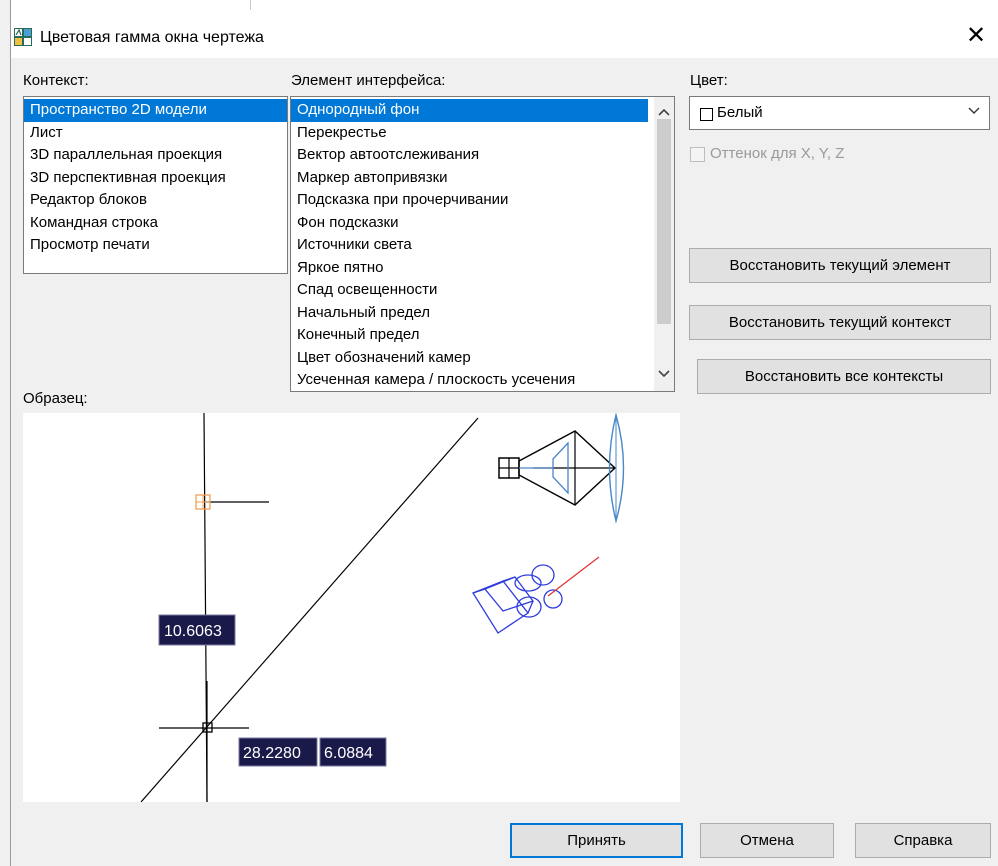 This screenshot has height=866, width=998. Describe the element at coordinates (482, 223) in the screenshot. I see `interface-item: Фон подсказки` at that location.